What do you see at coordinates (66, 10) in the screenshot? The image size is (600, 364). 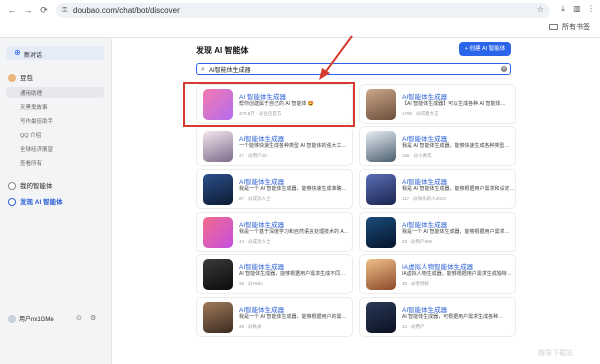 I see `site-info-icon: ⚿` at bounding box center [66, 10].